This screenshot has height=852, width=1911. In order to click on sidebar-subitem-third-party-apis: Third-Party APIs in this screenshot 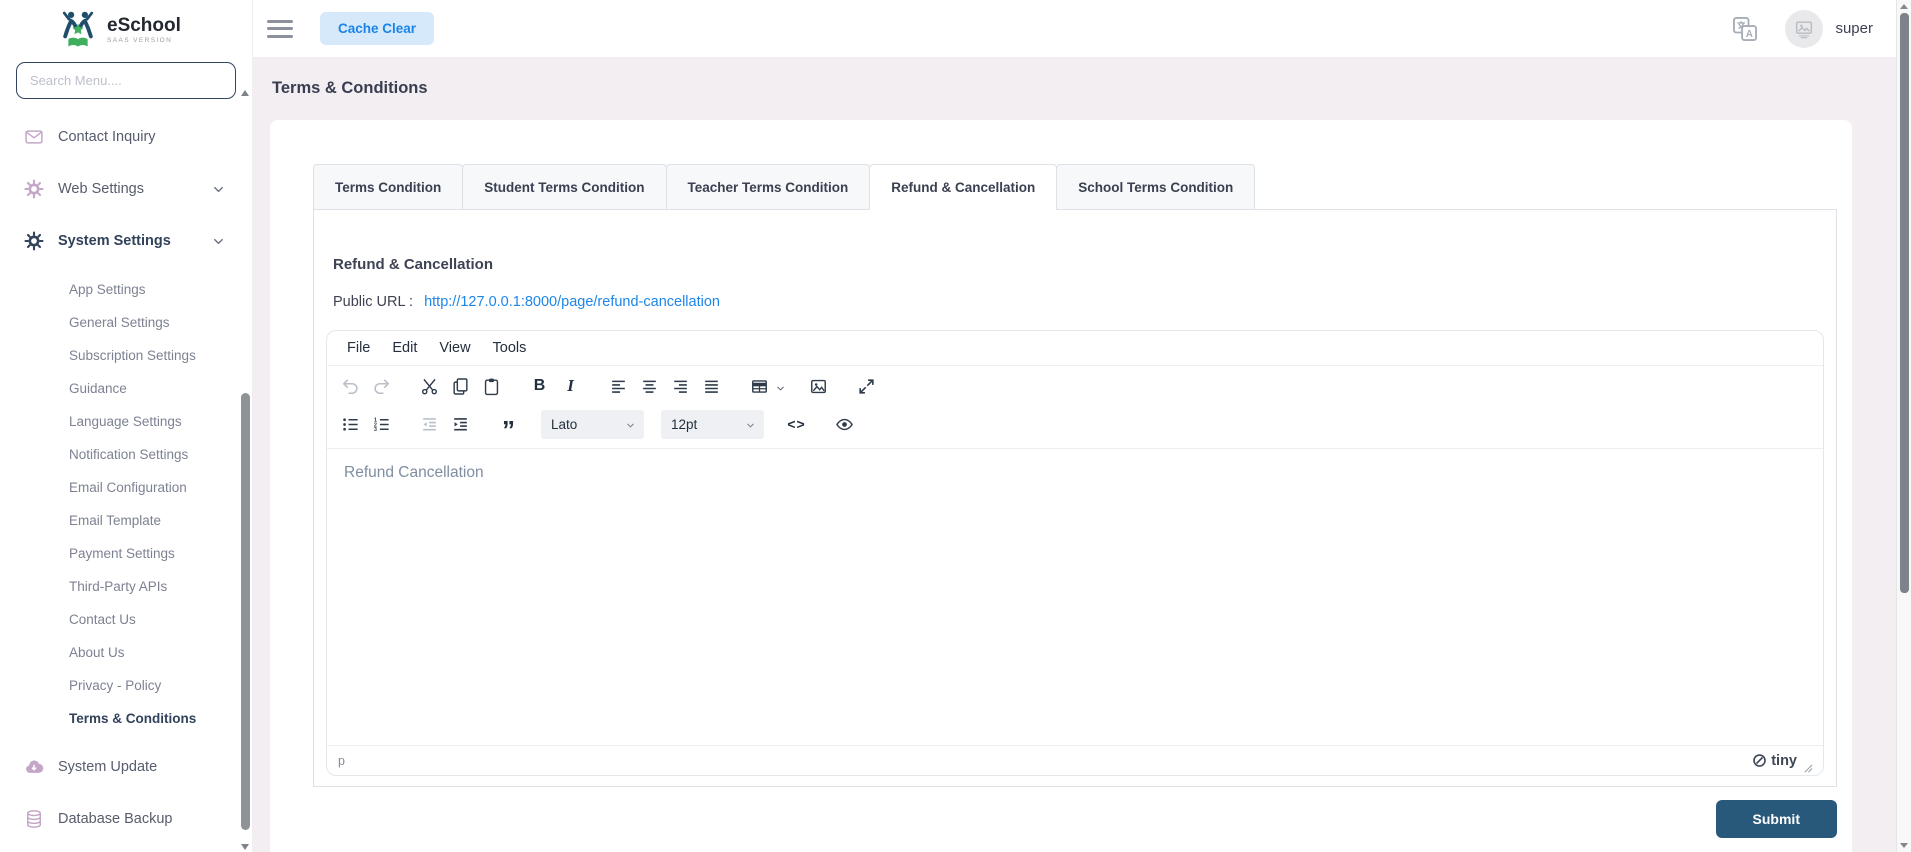, I will do `click(126, 586)`.